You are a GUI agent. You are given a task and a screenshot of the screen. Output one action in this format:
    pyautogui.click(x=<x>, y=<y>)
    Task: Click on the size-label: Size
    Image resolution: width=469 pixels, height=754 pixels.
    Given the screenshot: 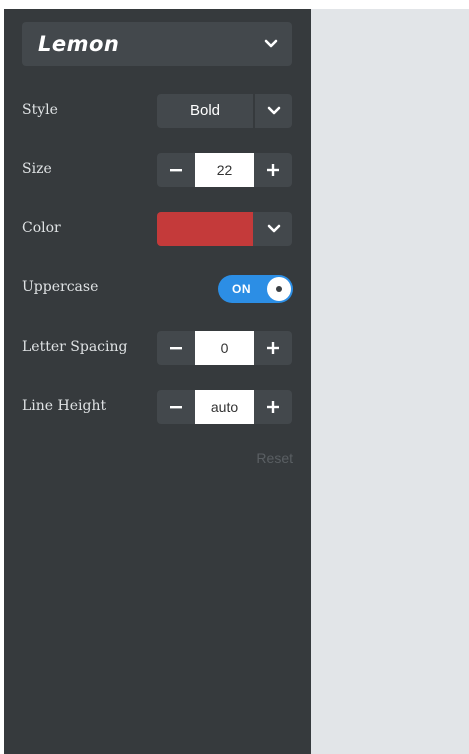 What is the action you would take?
    pyautogui.click(x=37, y=169)
    